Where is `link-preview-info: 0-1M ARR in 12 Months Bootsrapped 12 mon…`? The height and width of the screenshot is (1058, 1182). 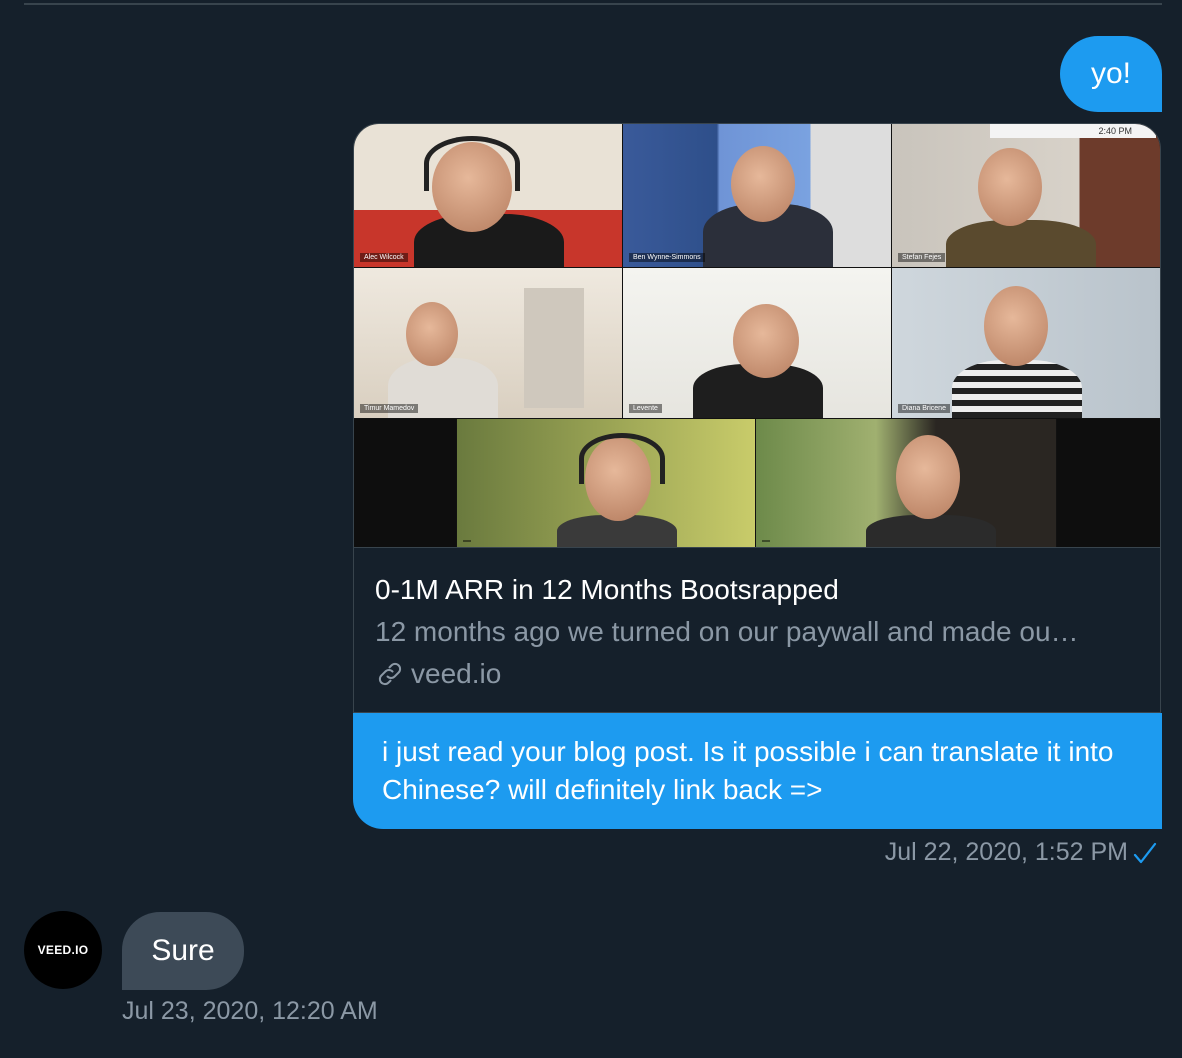 link-preview-info: 0-1M ARR in 12 Months Bootsrapped 12 mon… is located at coordinates (757, 629).